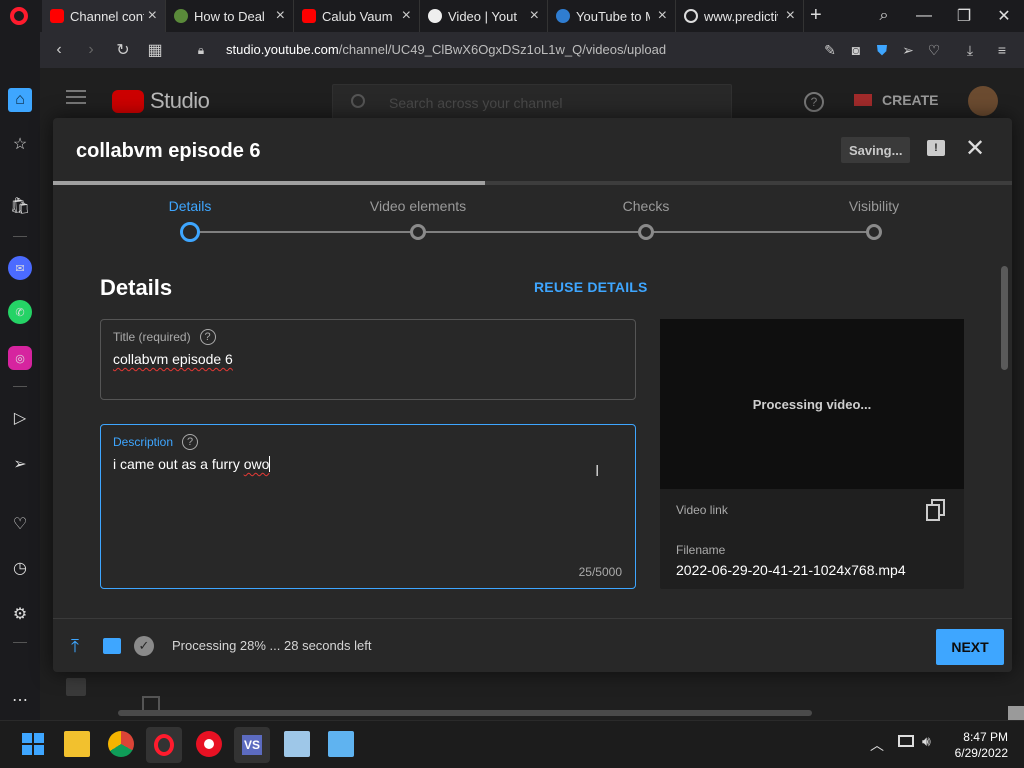 The height and width of the screenshot is (768, 1024). I want to click on taskbar-clock: 8:47 PM 6/29/2022, so click(977, 745).